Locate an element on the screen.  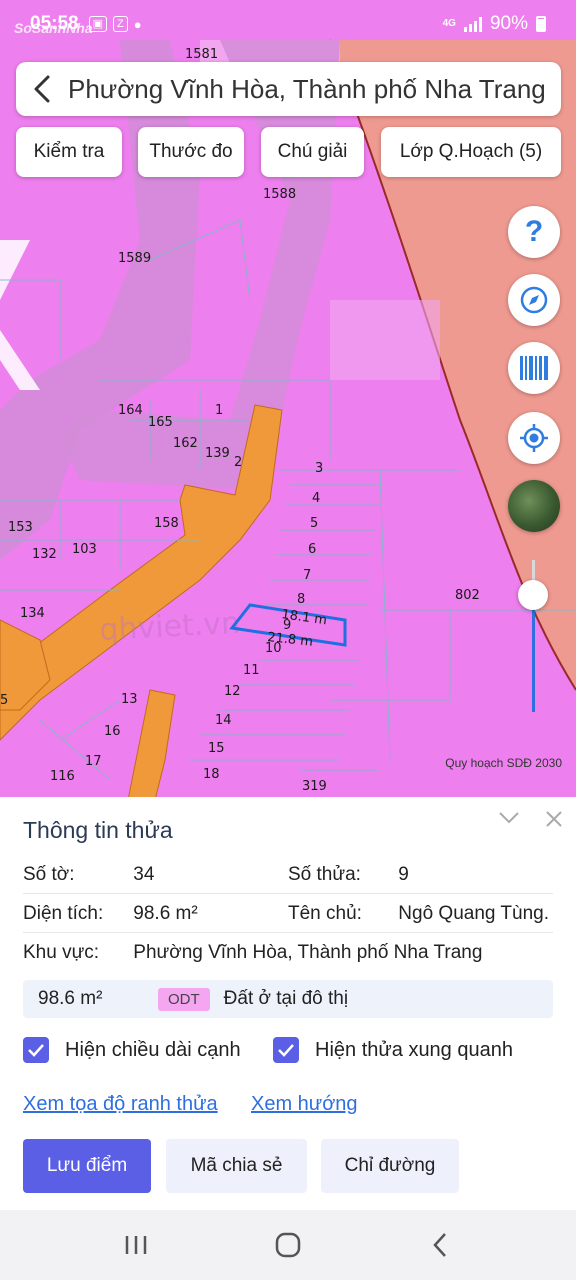
parcel-label: 12 is located at coordinates (232, 691).